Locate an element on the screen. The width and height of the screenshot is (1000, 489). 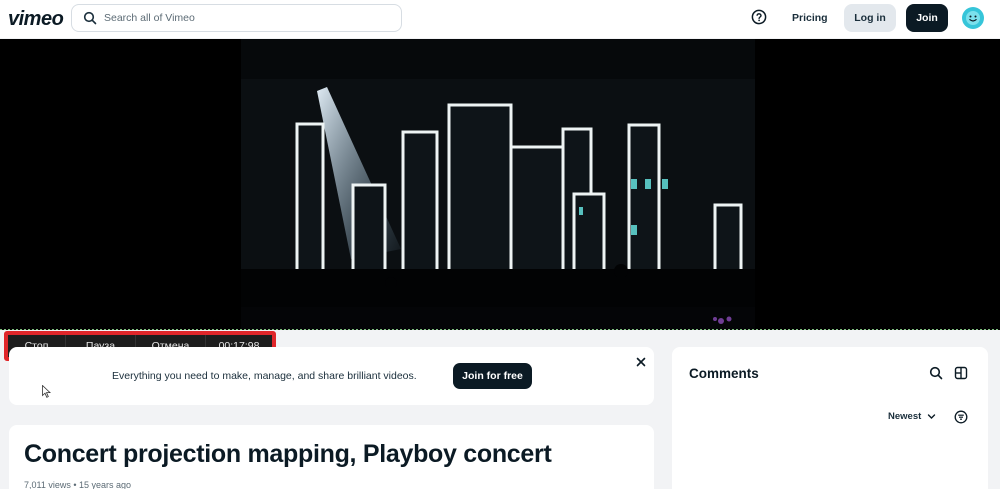
vimeo-logo: vimeo is located at coordinates (36, 19).